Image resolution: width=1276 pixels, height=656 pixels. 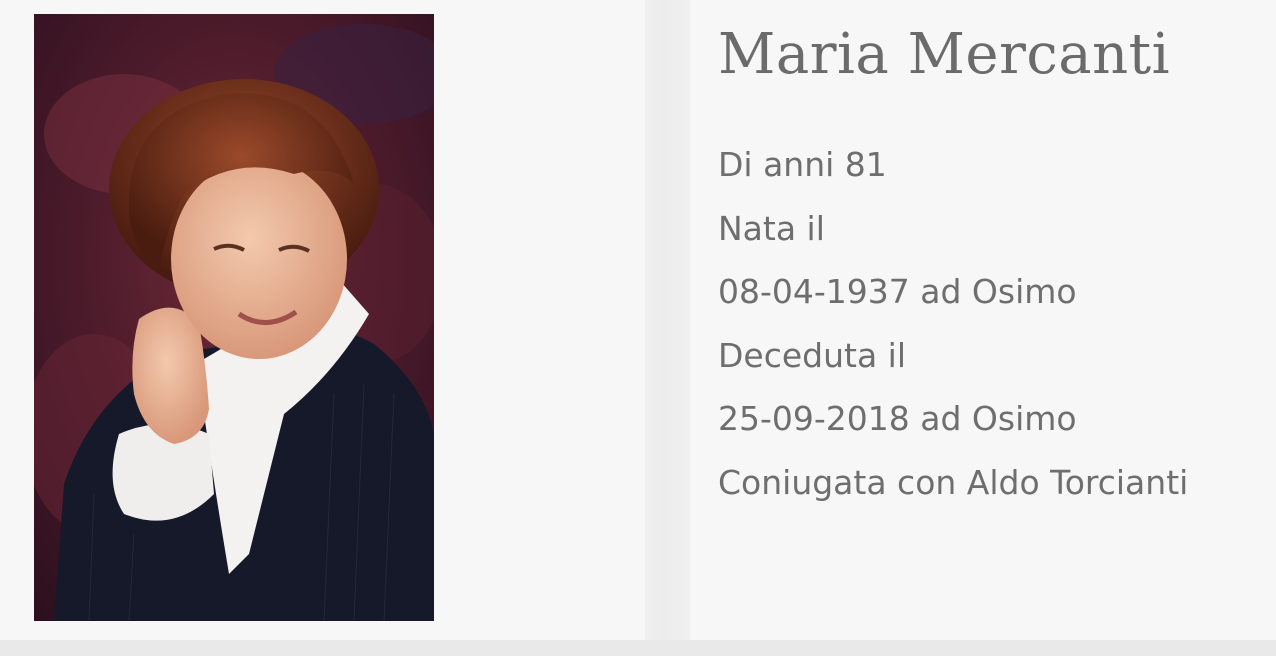 I want to click on person-name: Maria Mercanti, so click(x=944, y=54).